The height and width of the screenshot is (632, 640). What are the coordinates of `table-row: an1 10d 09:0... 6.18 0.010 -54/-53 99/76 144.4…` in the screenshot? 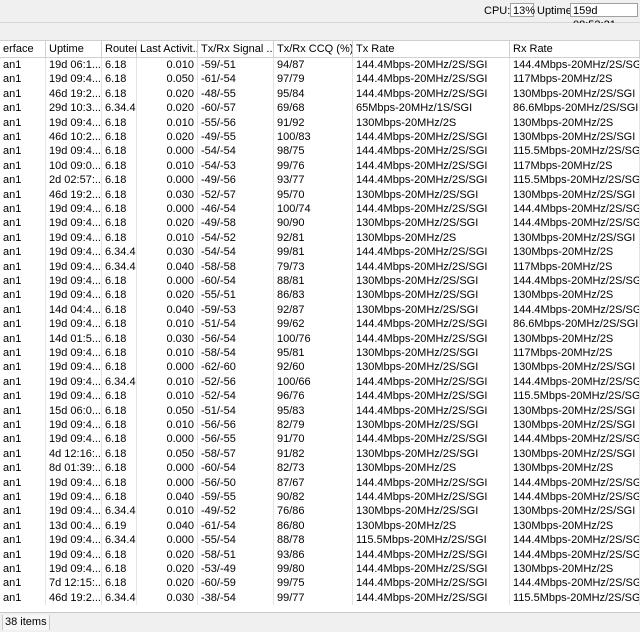 It's located at (320, 166).